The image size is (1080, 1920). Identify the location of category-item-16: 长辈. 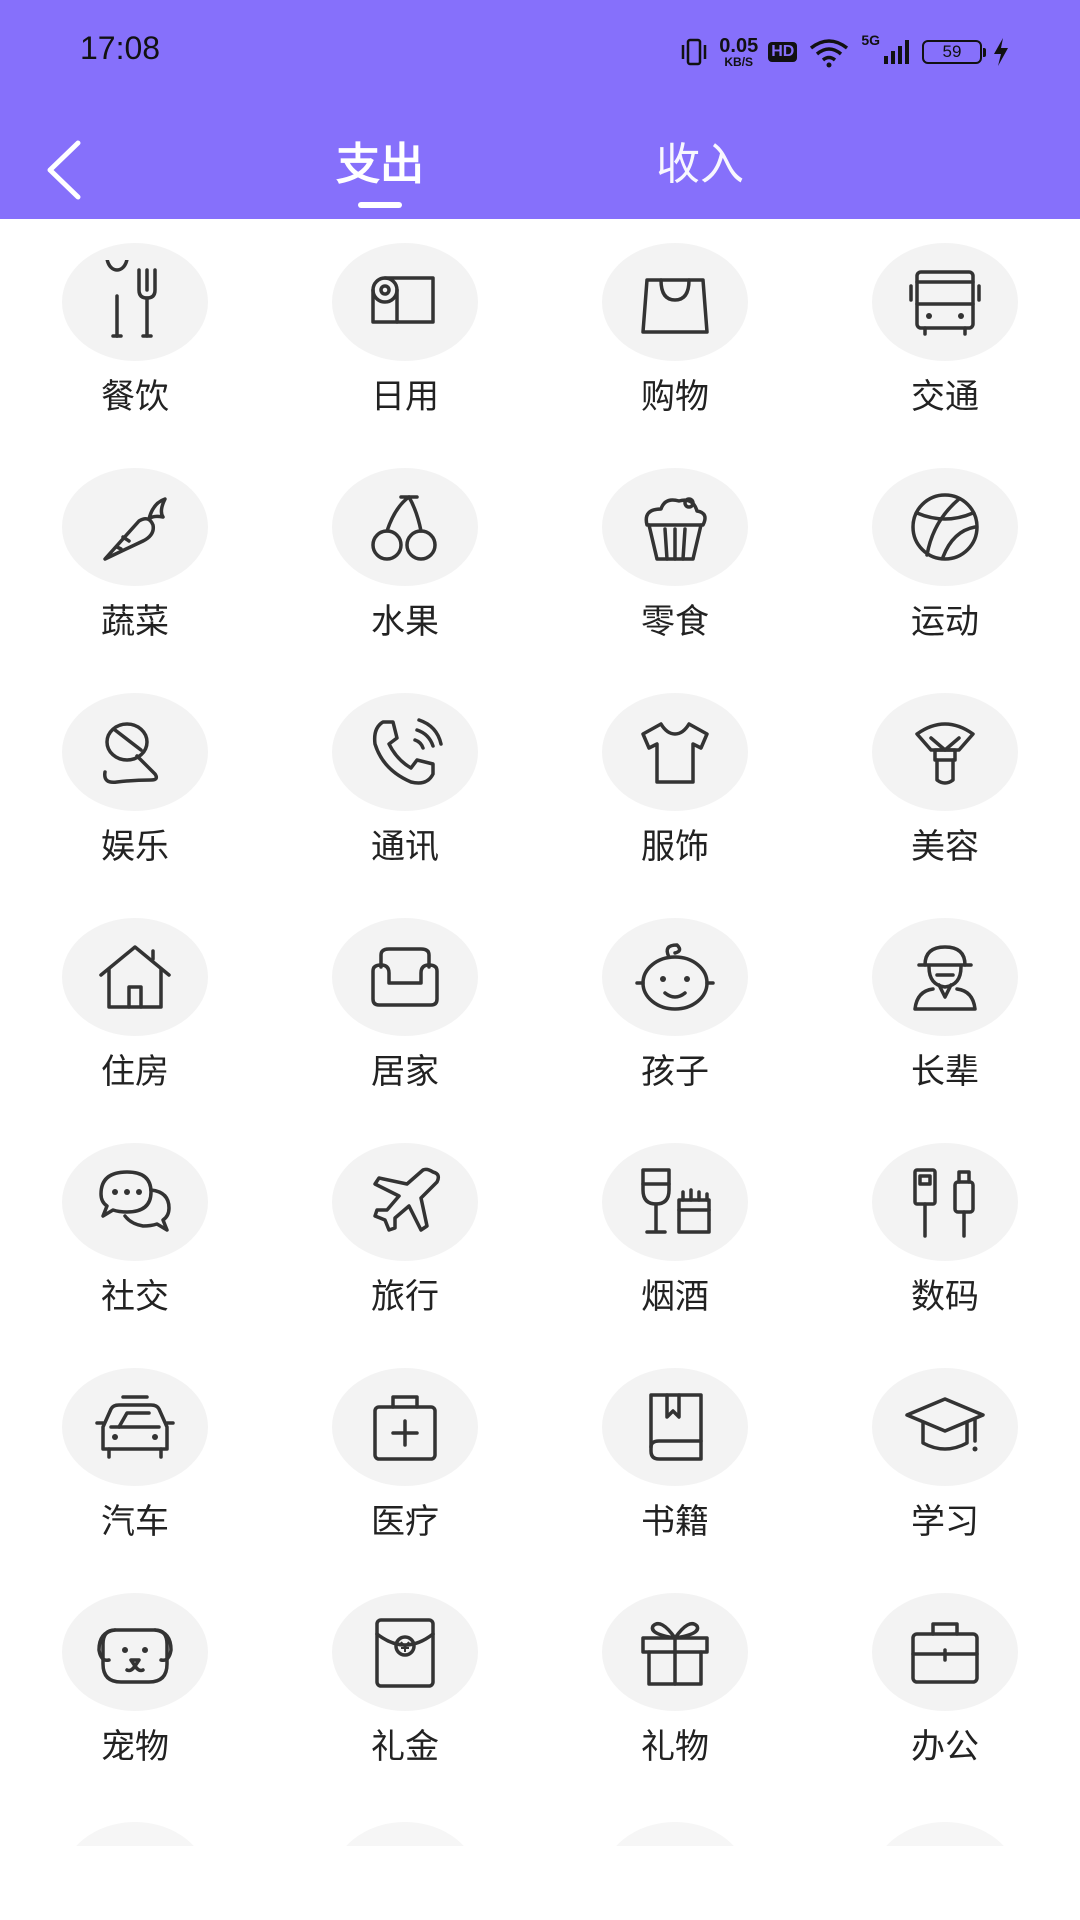
(945, 1006).